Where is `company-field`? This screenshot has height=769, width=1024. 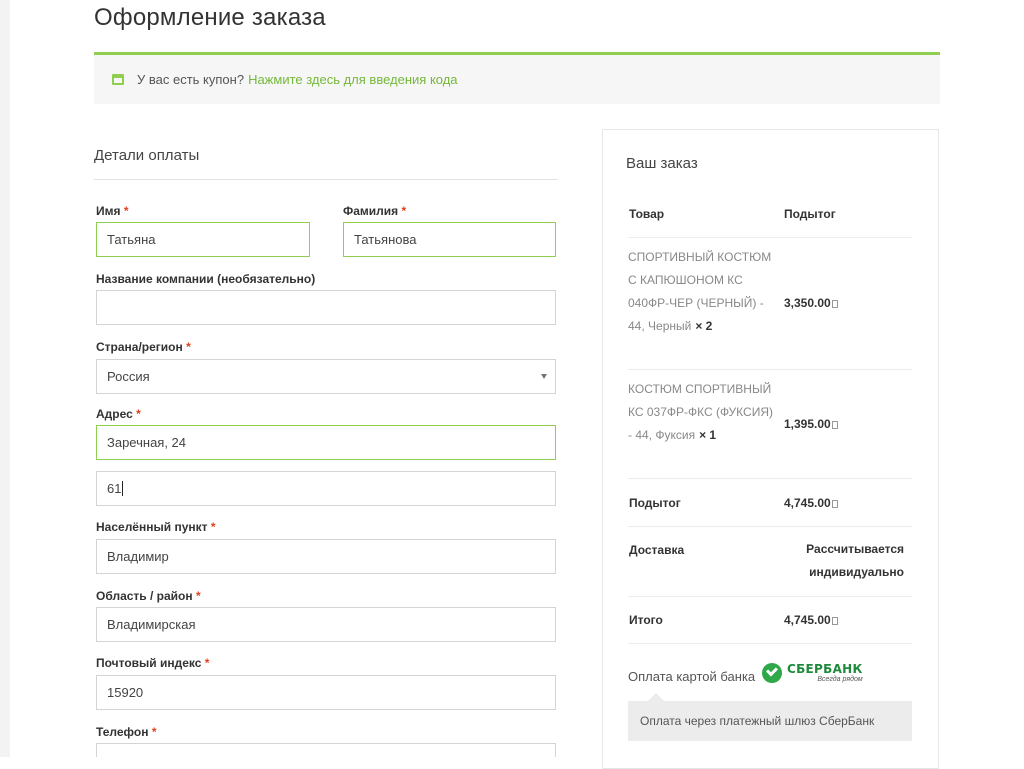
company-field is located at coordinates (326, 307).